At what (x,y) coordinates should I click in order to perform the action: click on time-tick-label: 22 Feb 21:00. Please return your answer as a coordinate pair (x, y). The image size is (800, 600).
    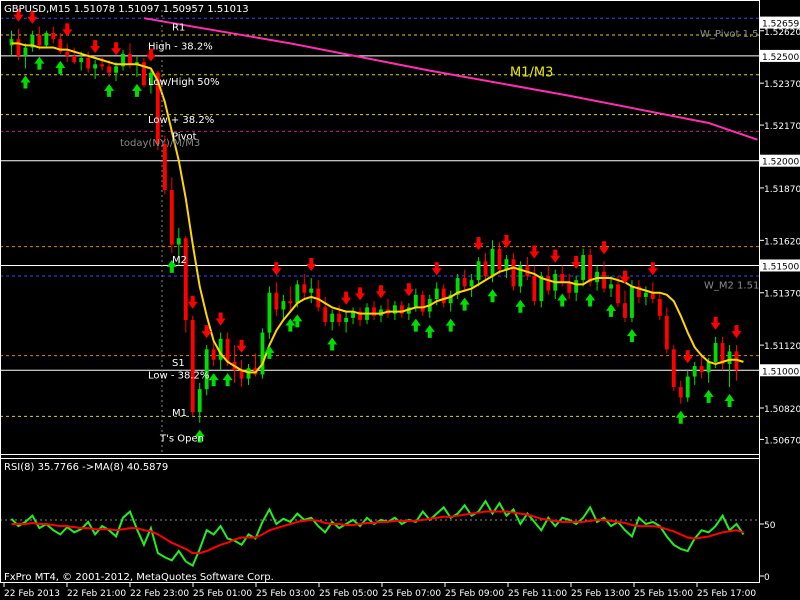
    Looking at the image, I should click on (96, 594).